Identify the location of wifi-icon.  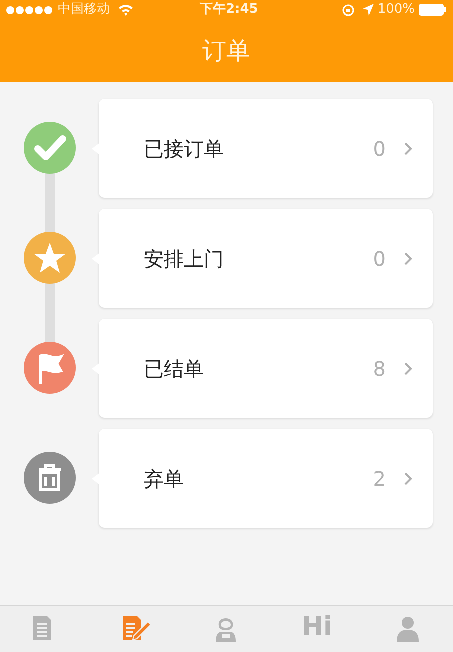
(126, 10).